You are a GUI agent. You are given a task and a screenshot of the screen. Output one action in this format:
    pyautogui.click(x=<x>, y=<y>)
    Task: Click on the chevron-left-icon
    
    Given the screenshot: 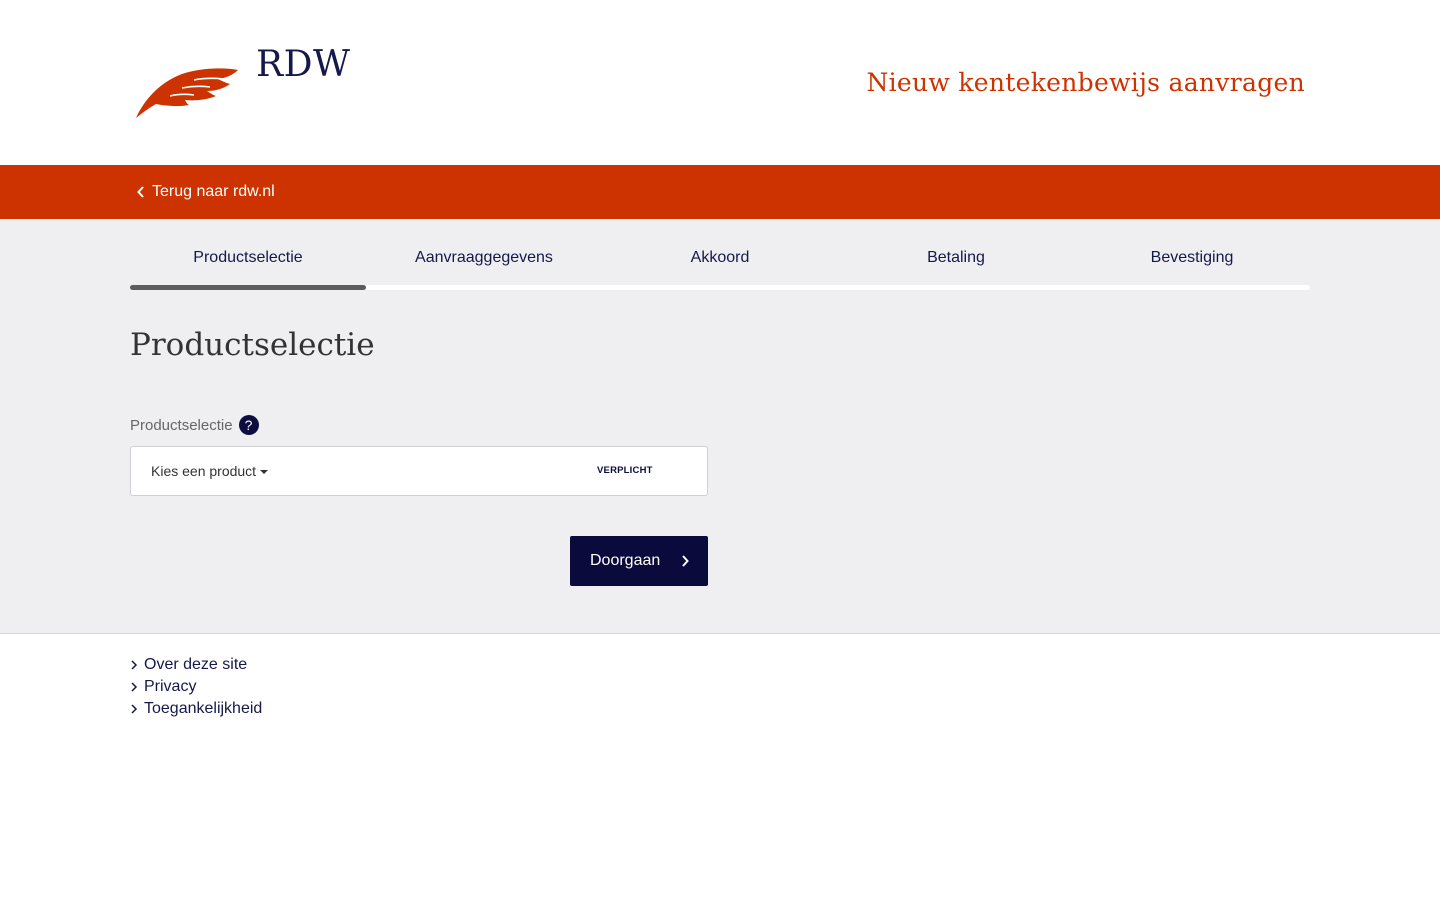 What is the action you would take?
    pyautogui.click(x=140, y=192)
    